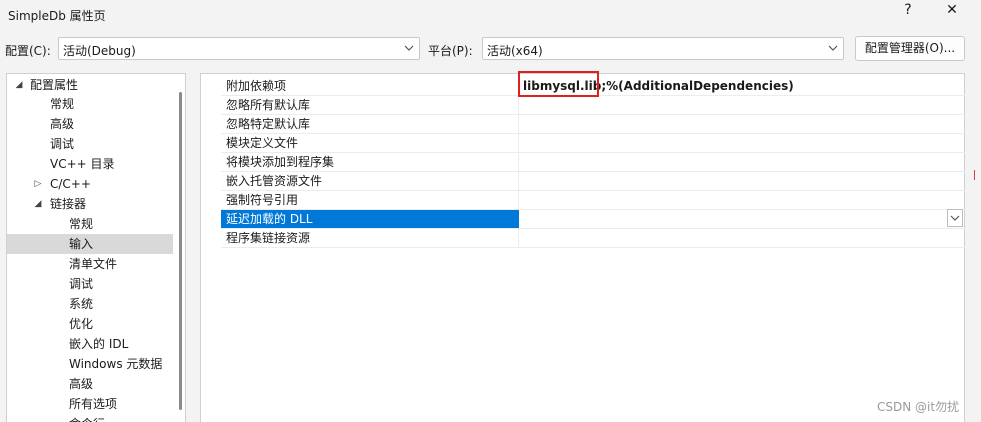 Image resolution: width=981 pixels, height=422 pixels. What do you see at coordinates (57, 16) in the screenshot?
I see `window-title: SimpleDb 属性页` at bounding box center [57, 16].